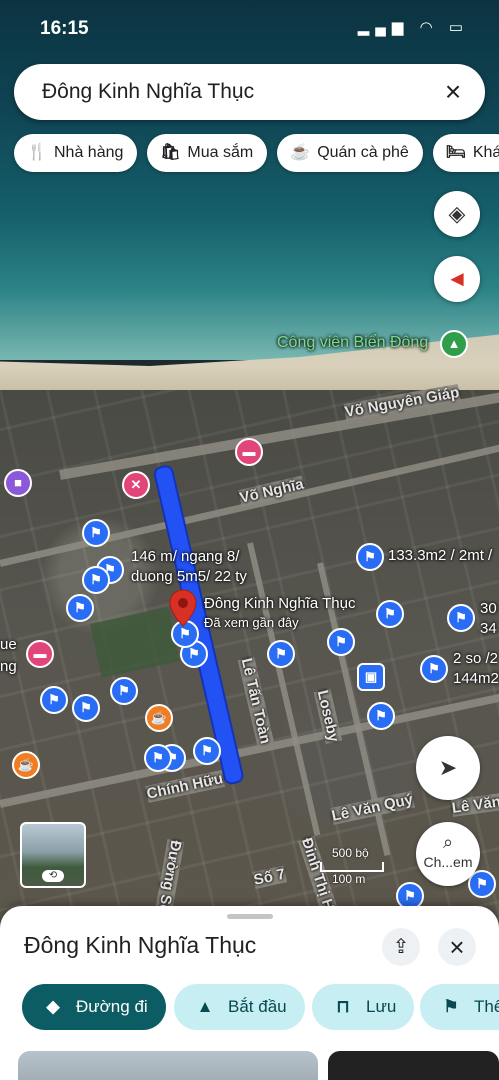  I want to click on search-query: Đông Kinh Nghĩa Thục, so click(148, 92).